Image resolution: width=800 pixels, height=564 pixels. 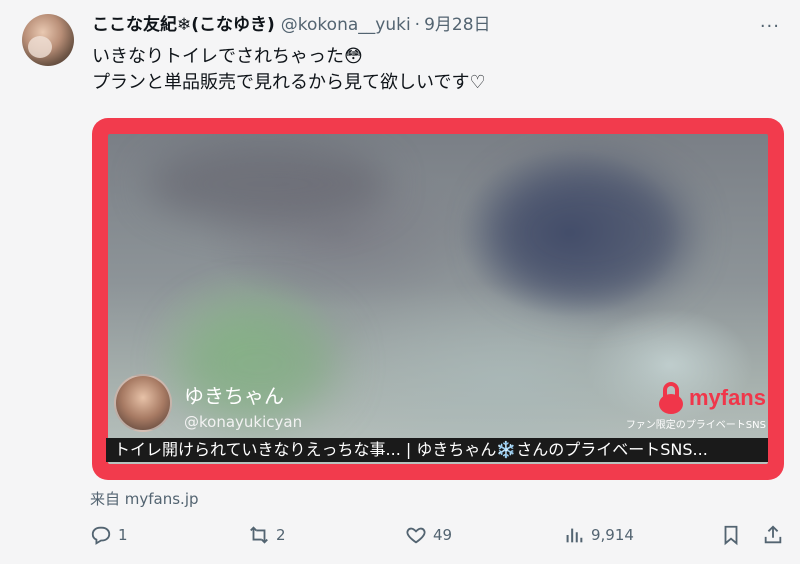 What do you see at coordinates (670, 398) in the screenshot?
I see `lock-icon` at bounding box center [670, 398].